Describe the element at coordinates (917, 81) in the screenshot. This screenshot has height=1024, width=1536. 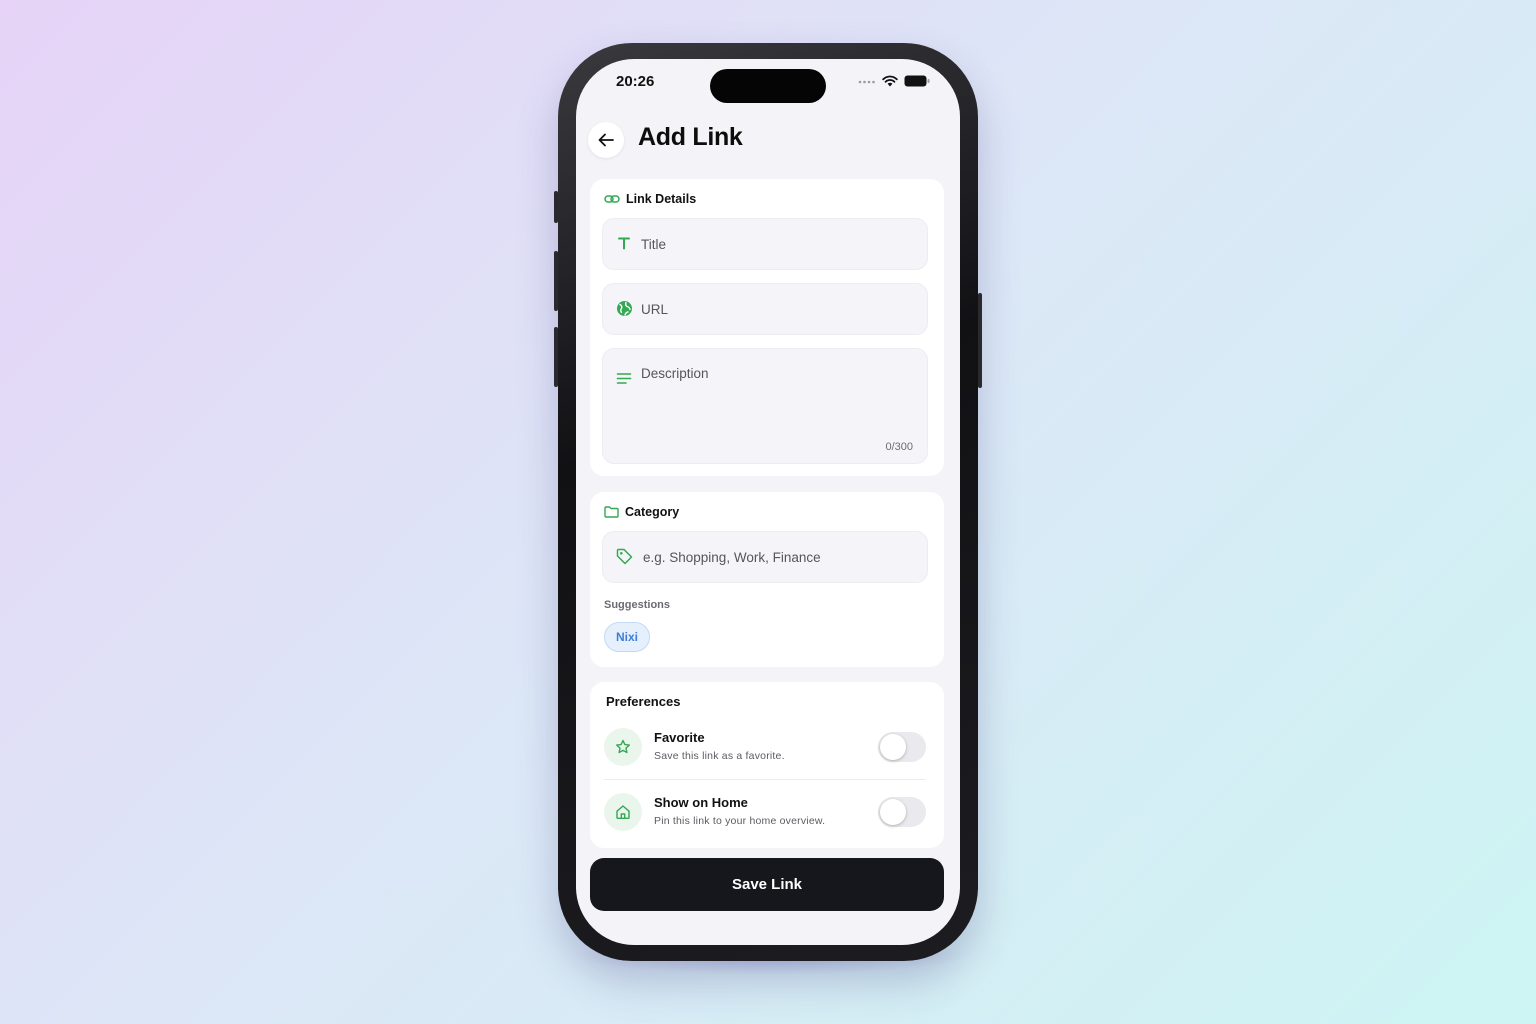
I see `battery-icon` at that location.